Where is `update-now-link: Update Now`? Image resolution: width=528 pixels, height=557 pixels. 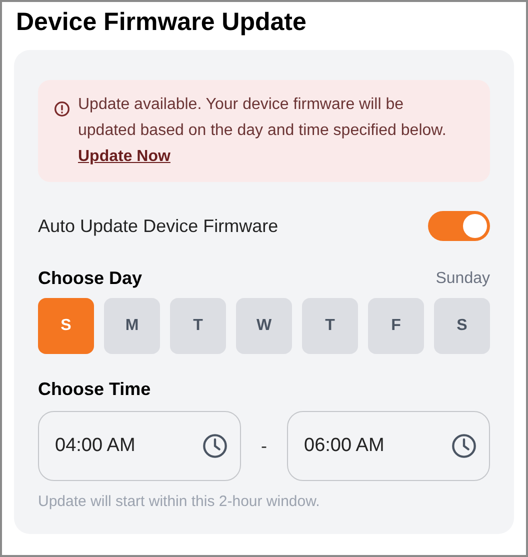
update-now-link: Update Now is located at coordinates (124, 156).